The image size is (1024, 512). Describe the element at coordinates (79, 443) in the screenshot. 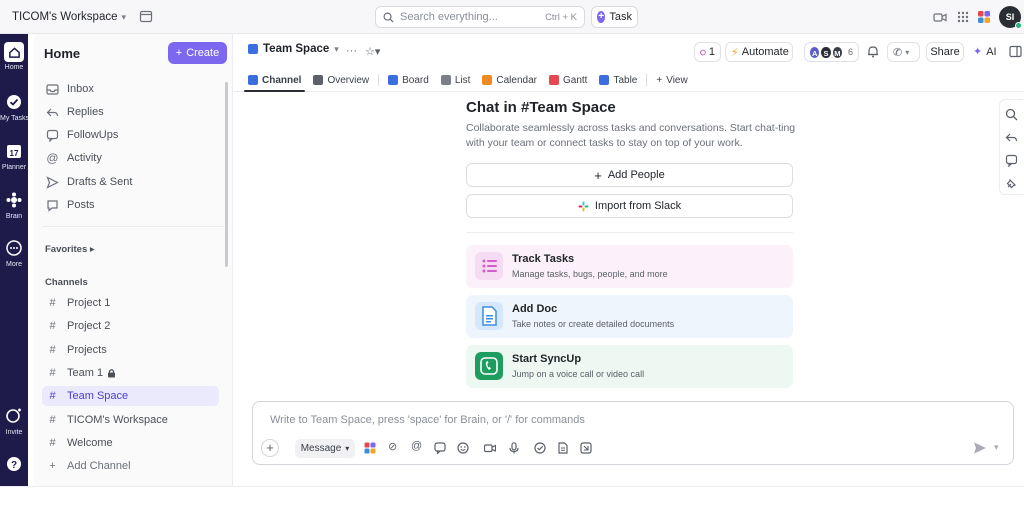

I see `channel-welcome: # Welcome` at that location.